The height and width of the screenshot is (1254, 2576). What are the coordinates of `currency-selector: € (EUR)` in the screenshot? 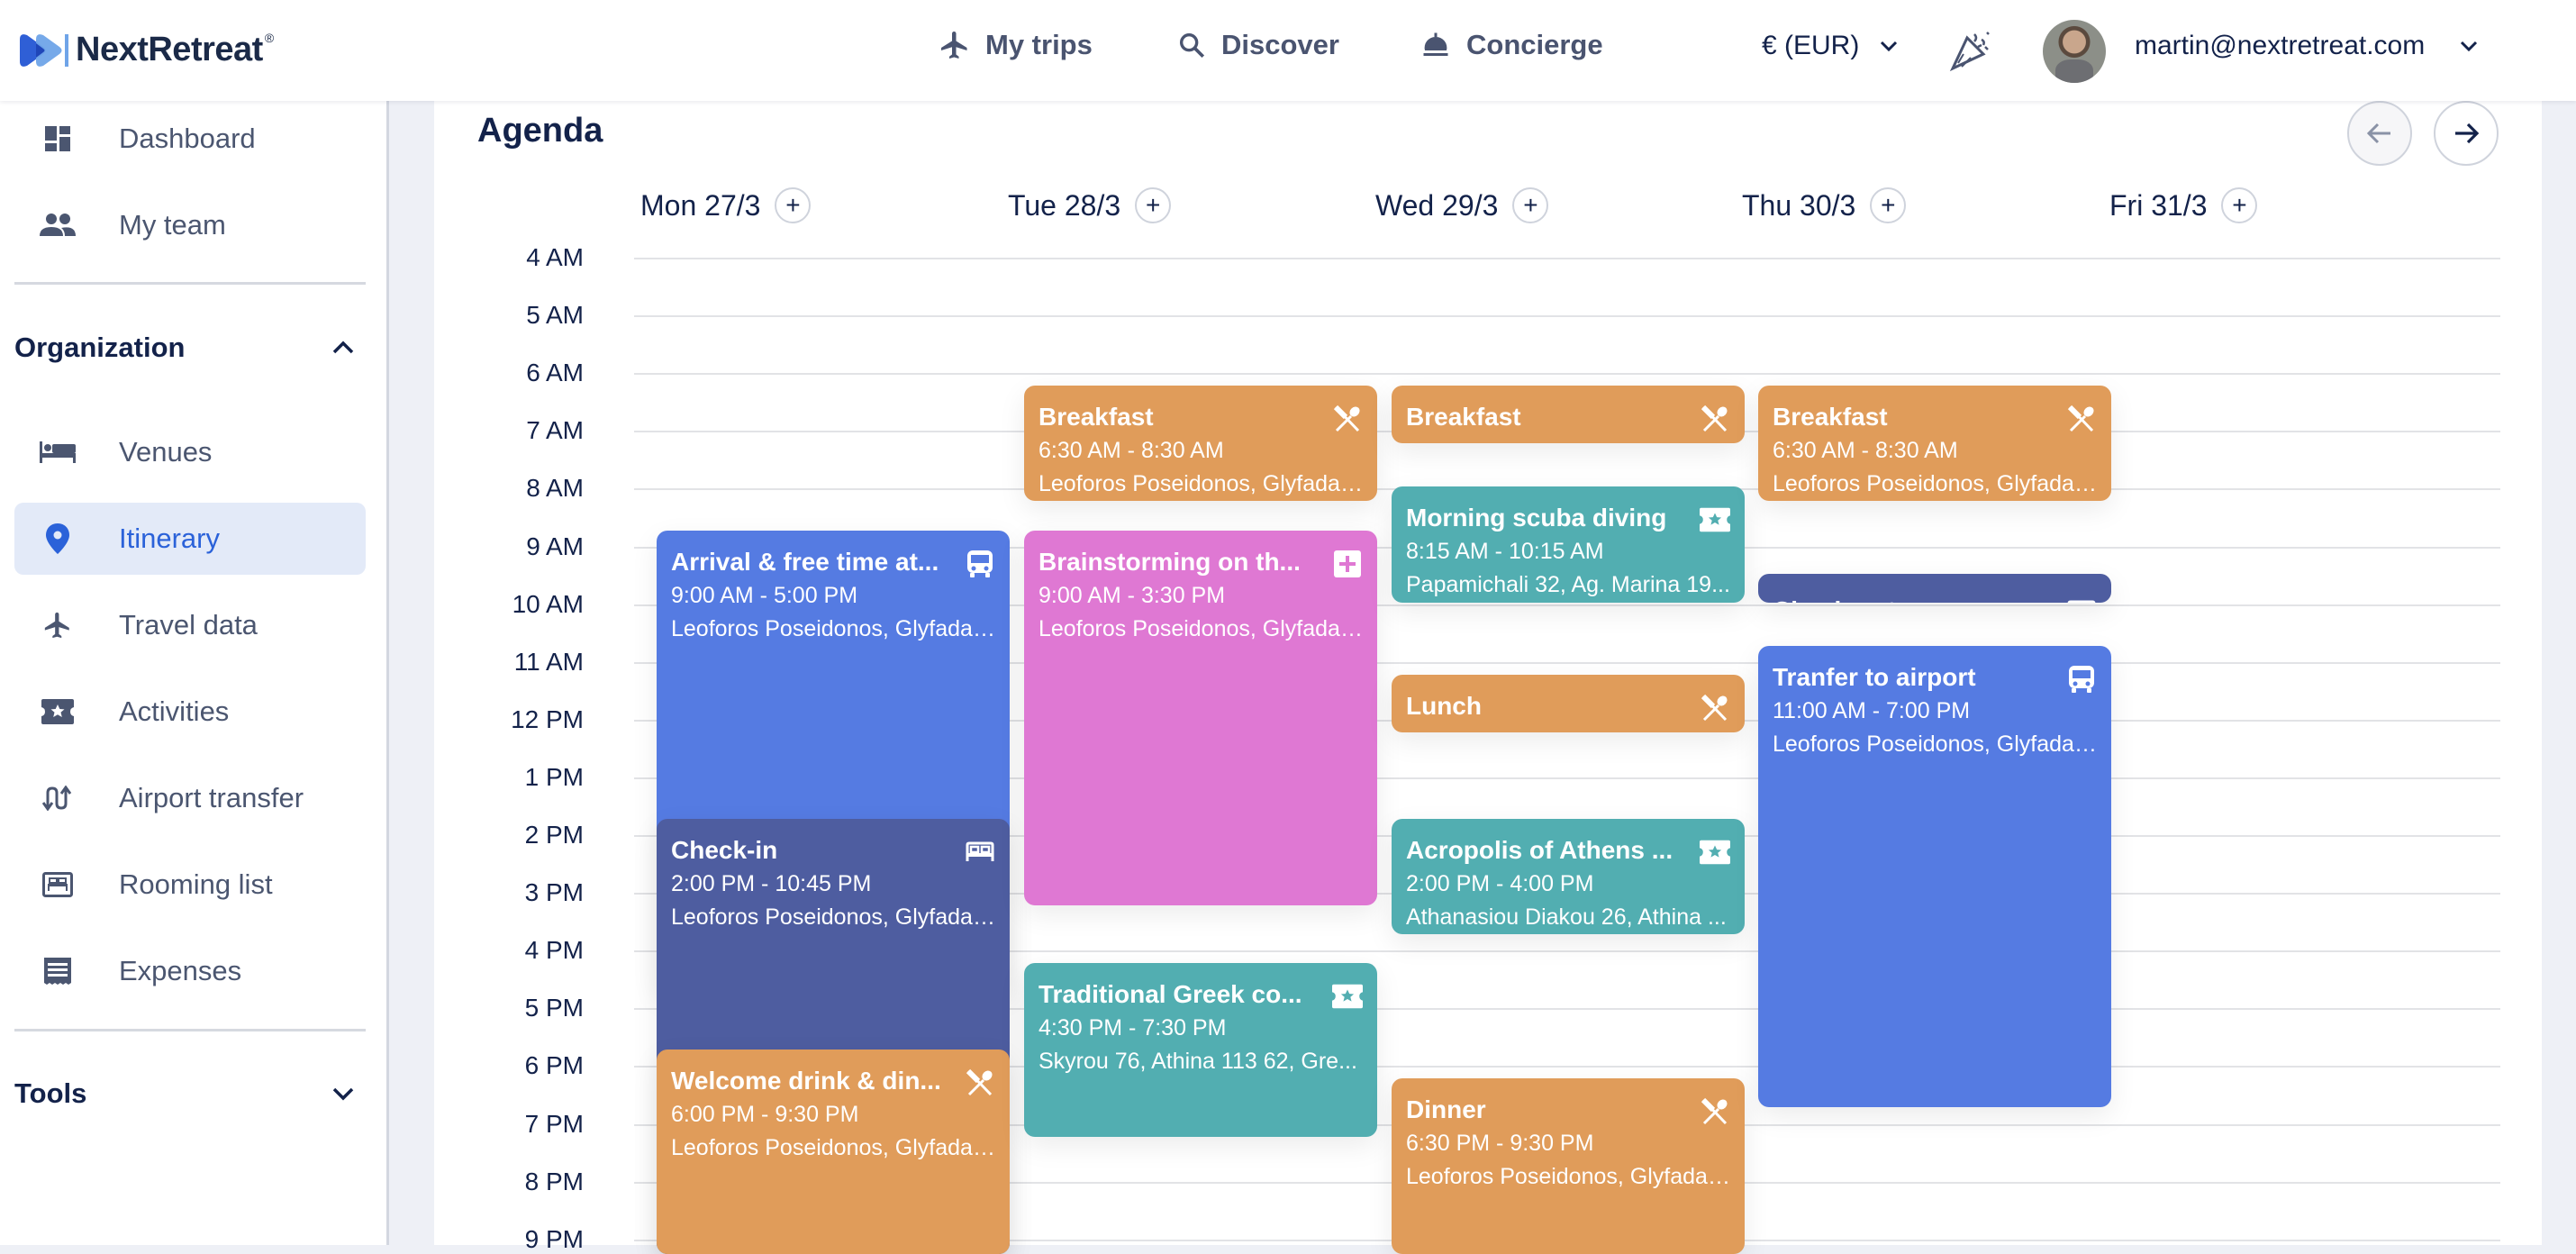 It's located at (1830, 46).